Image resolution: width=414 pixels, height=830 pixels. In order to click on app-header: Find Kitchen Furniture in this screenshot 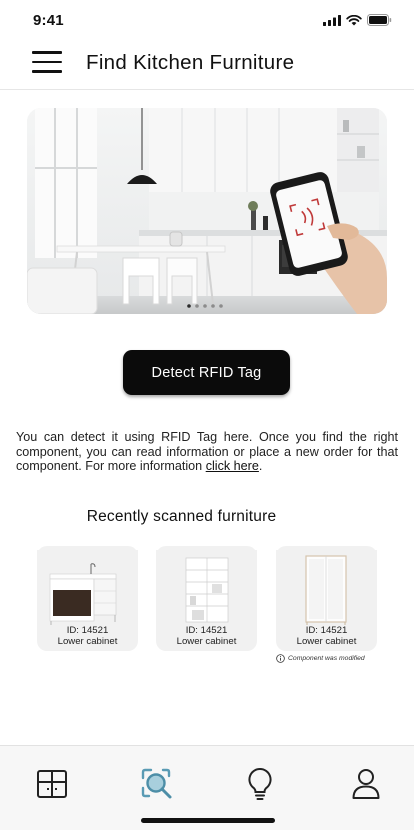, I will do `click(207, 65)`.